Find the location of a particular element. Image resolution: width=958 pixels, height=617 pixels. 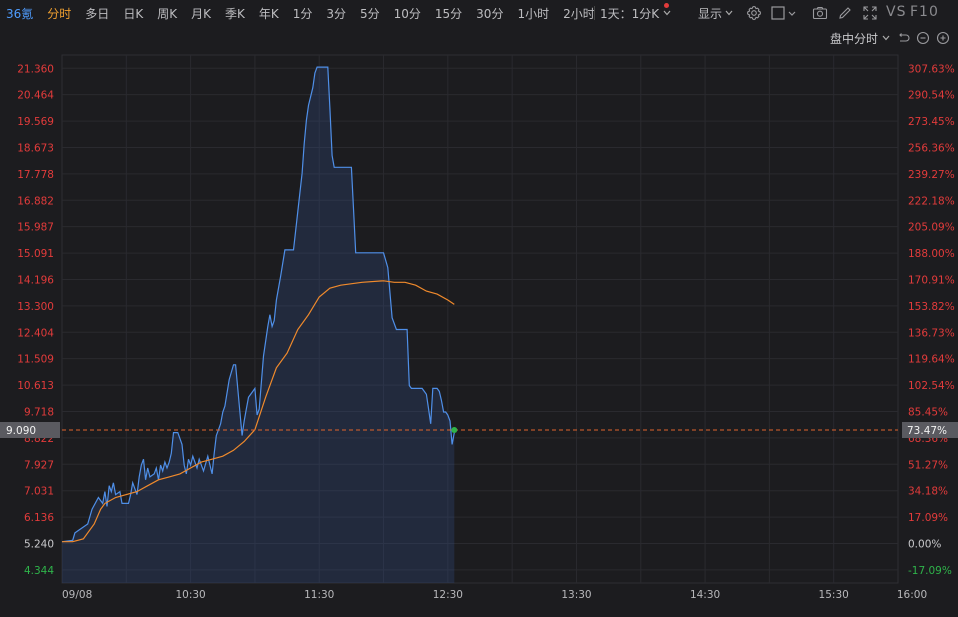

right-axis-label: 222.18% is located at coordinates (931, 201).